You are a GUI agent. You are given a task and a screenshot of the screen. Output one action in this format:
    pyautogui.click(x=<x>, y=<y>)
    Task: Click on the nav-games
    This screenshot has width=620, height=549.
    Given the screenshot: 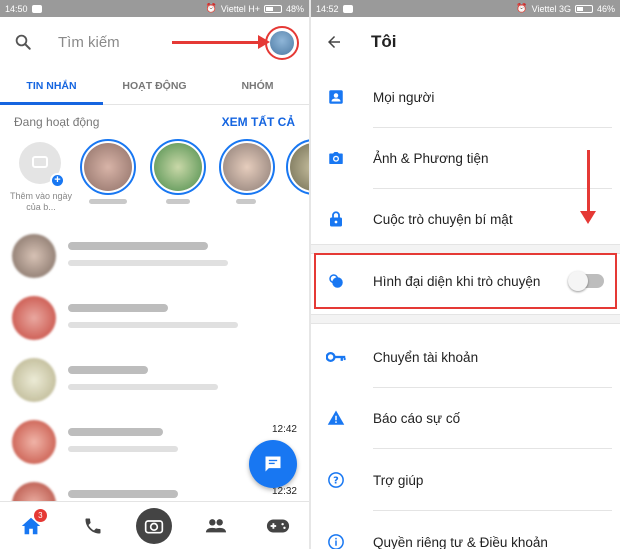 What is the action you would take?
    pyautogui.click(x=278, y=526)
    